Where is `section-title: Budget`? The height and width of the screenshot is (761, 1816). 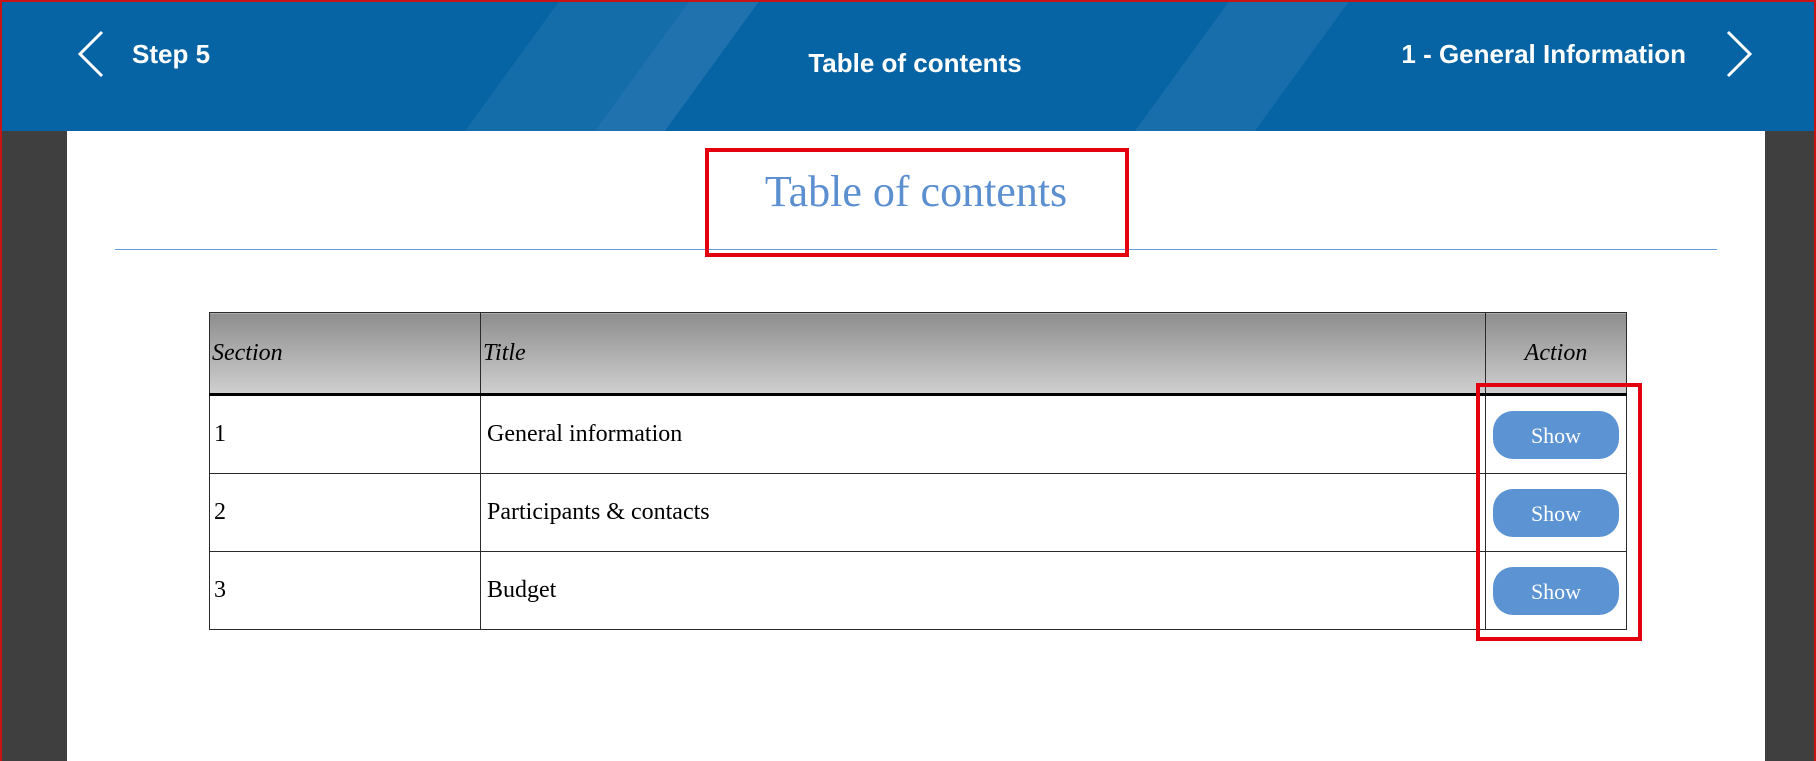
section-title: Budget is located at coordinates (983, 590).